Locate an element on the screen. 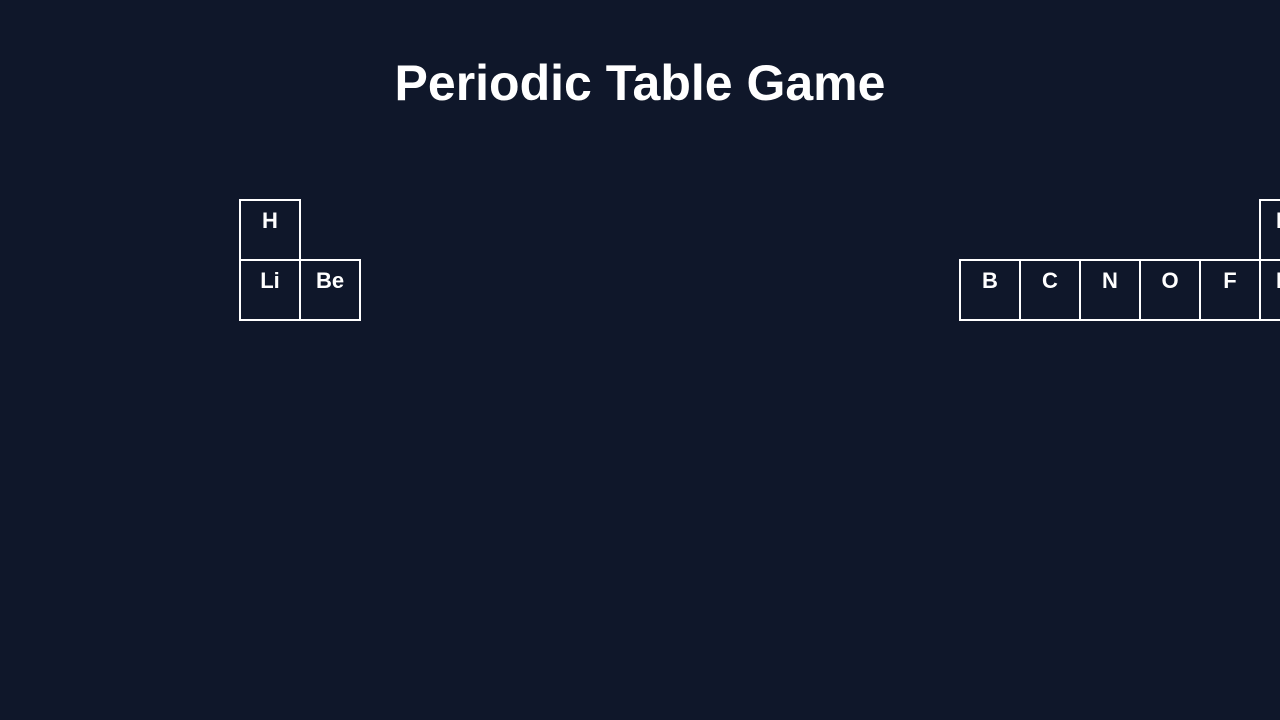  element-cell-c: C is located at coordinates (1050, 290).